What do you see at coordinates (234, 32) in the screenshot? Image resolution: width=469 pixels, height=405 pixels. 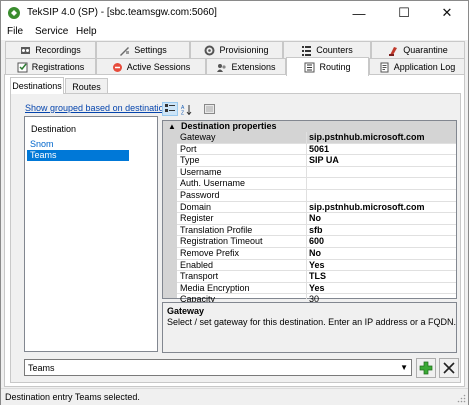 I see `menu-bar: File Service Help` at bounding box center [234, 32].